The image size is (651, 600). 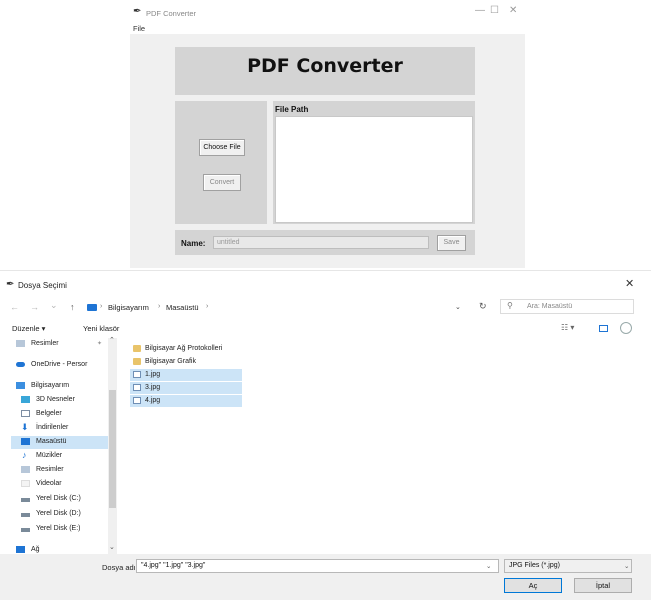 I want to click on file-name: Bilgisayar Ağ Protokolleri, so click(x=184, y=348).